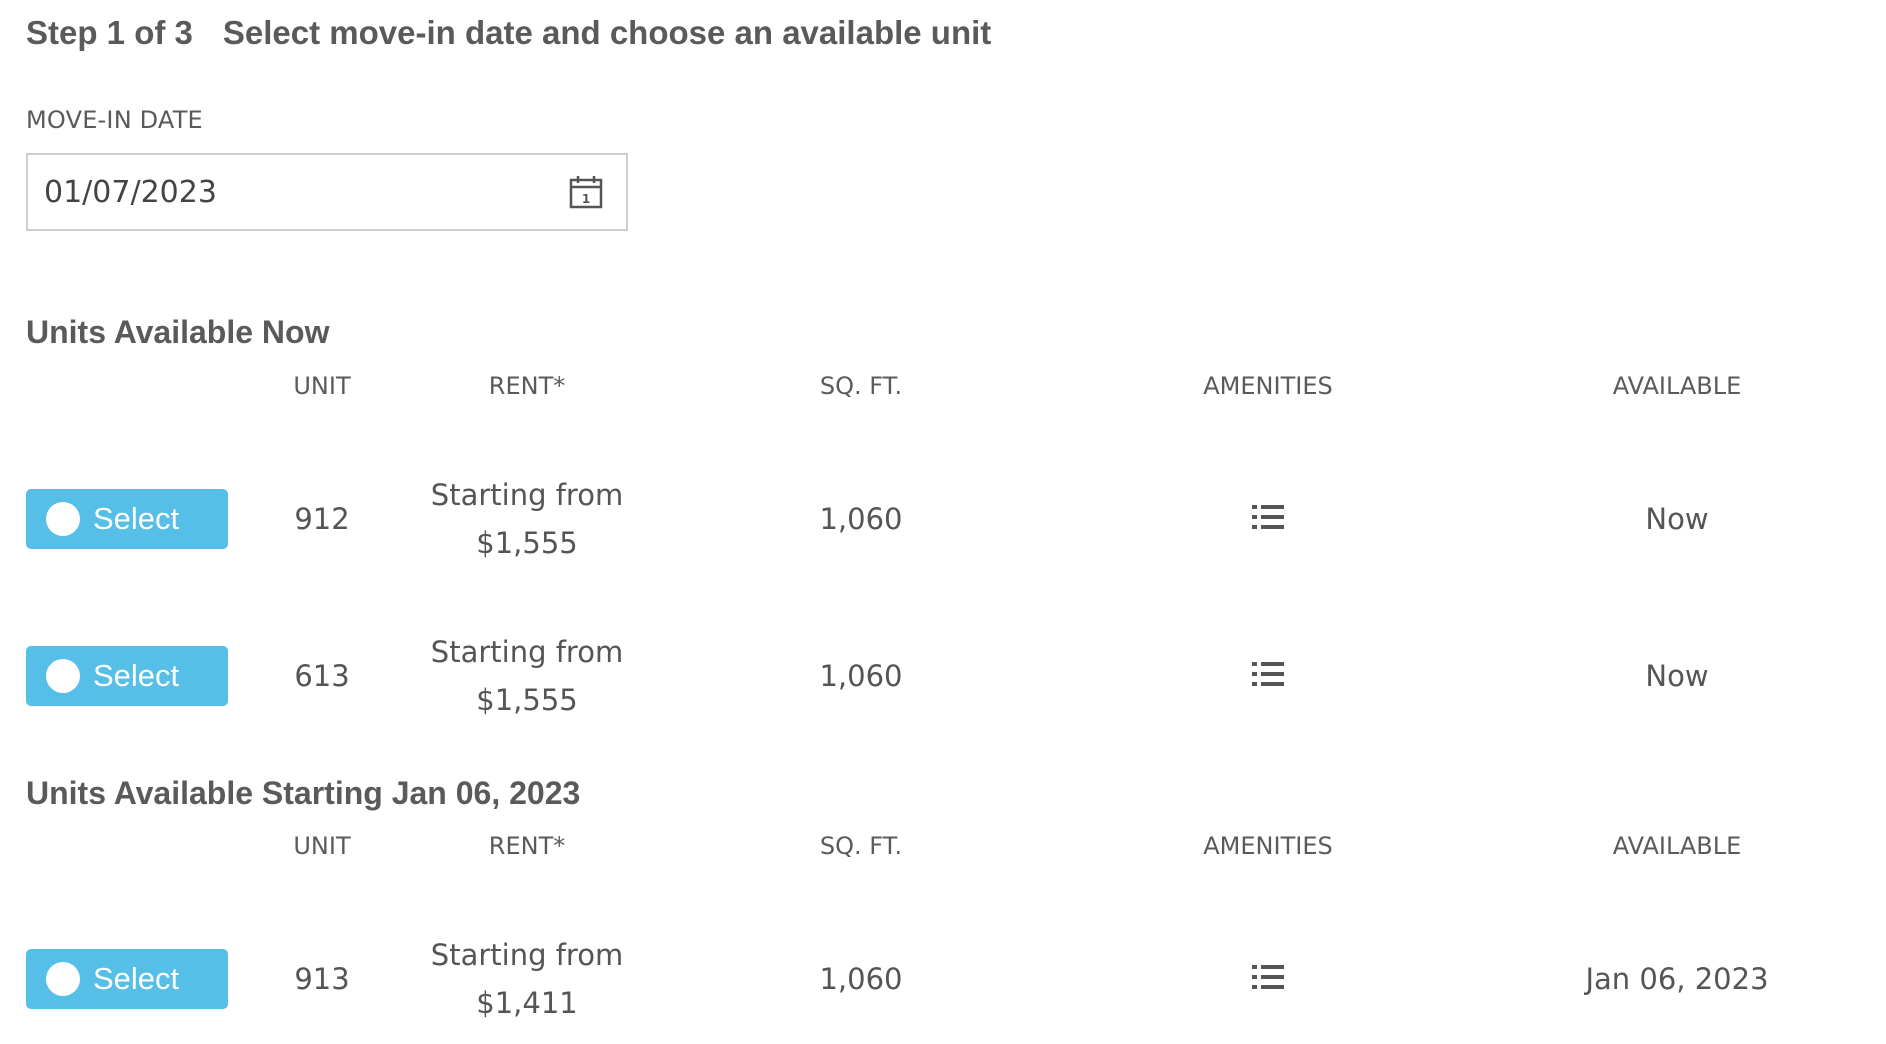  What do you see at coordinates (527, 979) in the screenshot?
I see `unit-rent: Starting from $1,411` at bounding box center [527, 979].